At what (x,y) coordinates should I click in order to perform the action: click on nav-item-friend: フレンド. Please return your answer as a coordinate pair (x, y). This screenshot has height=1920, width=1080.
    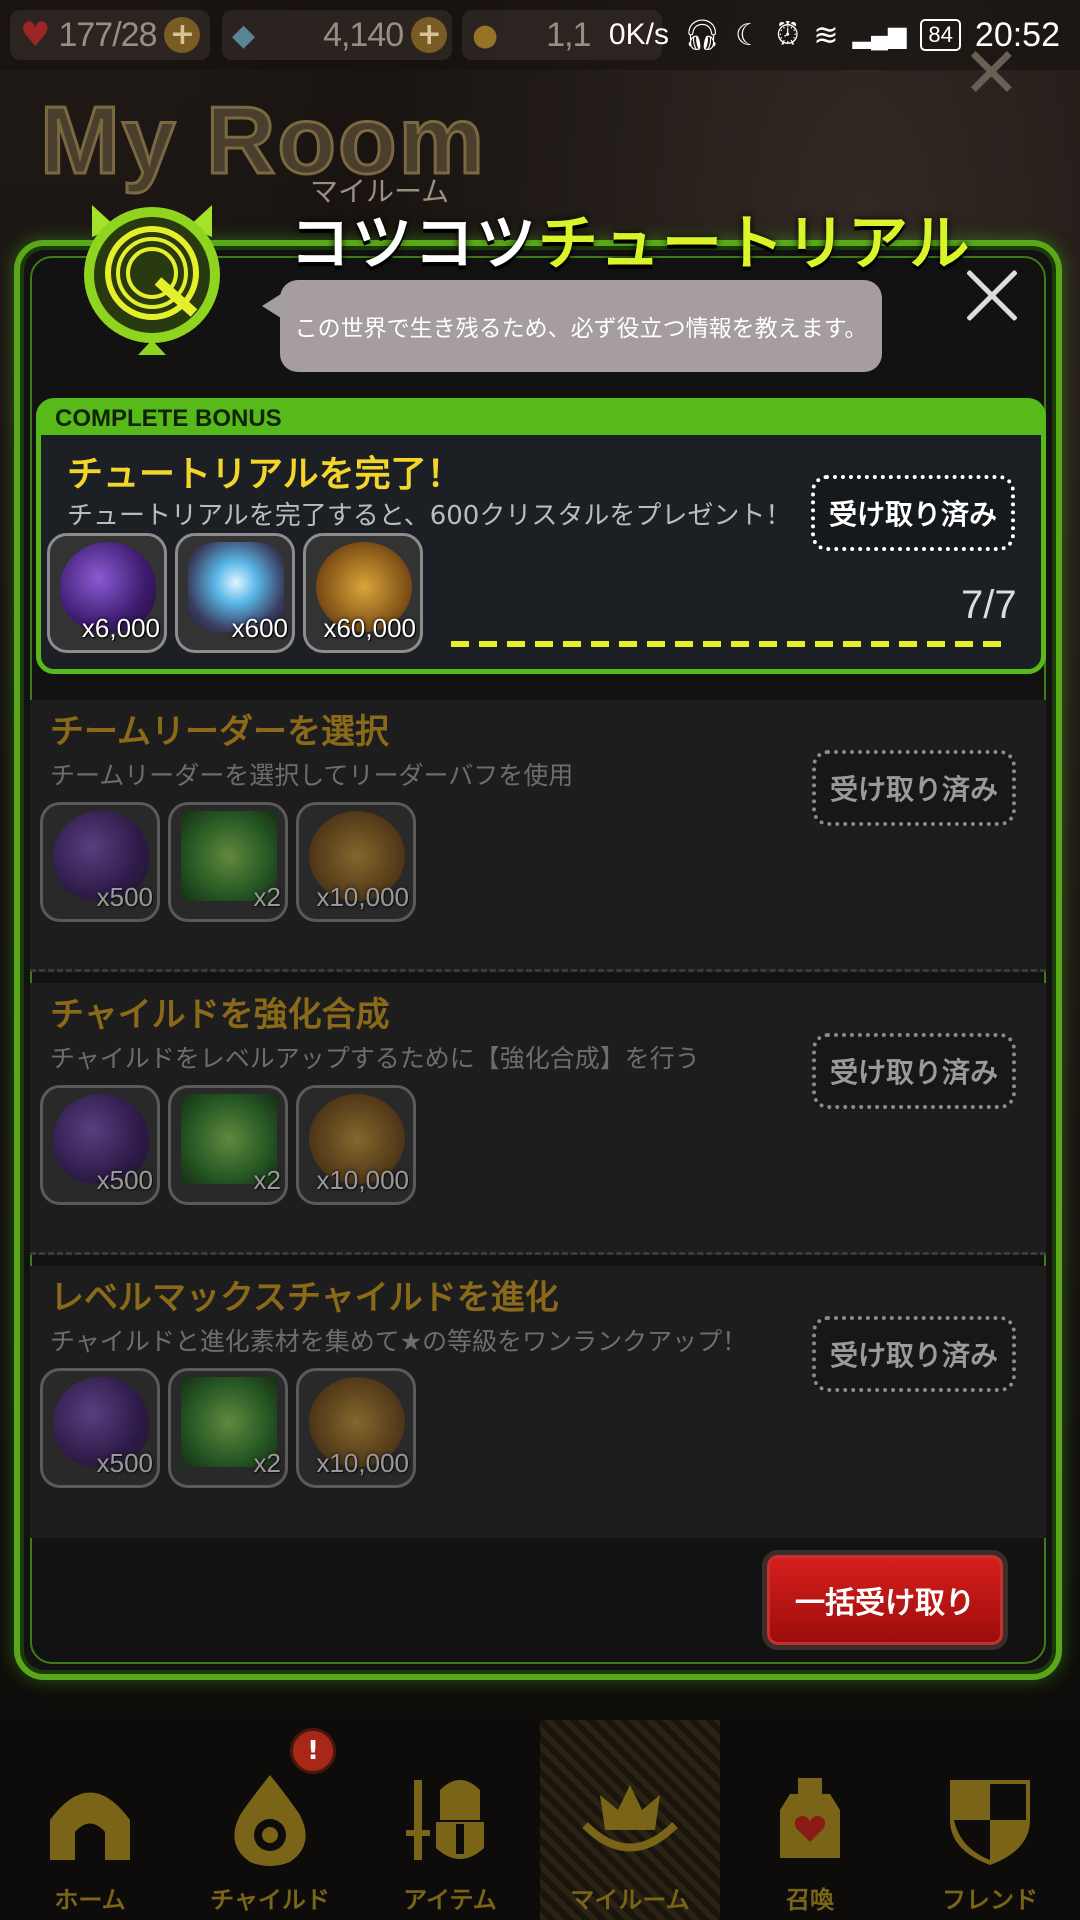
    Looking at the image, I should click on (990, 1820).